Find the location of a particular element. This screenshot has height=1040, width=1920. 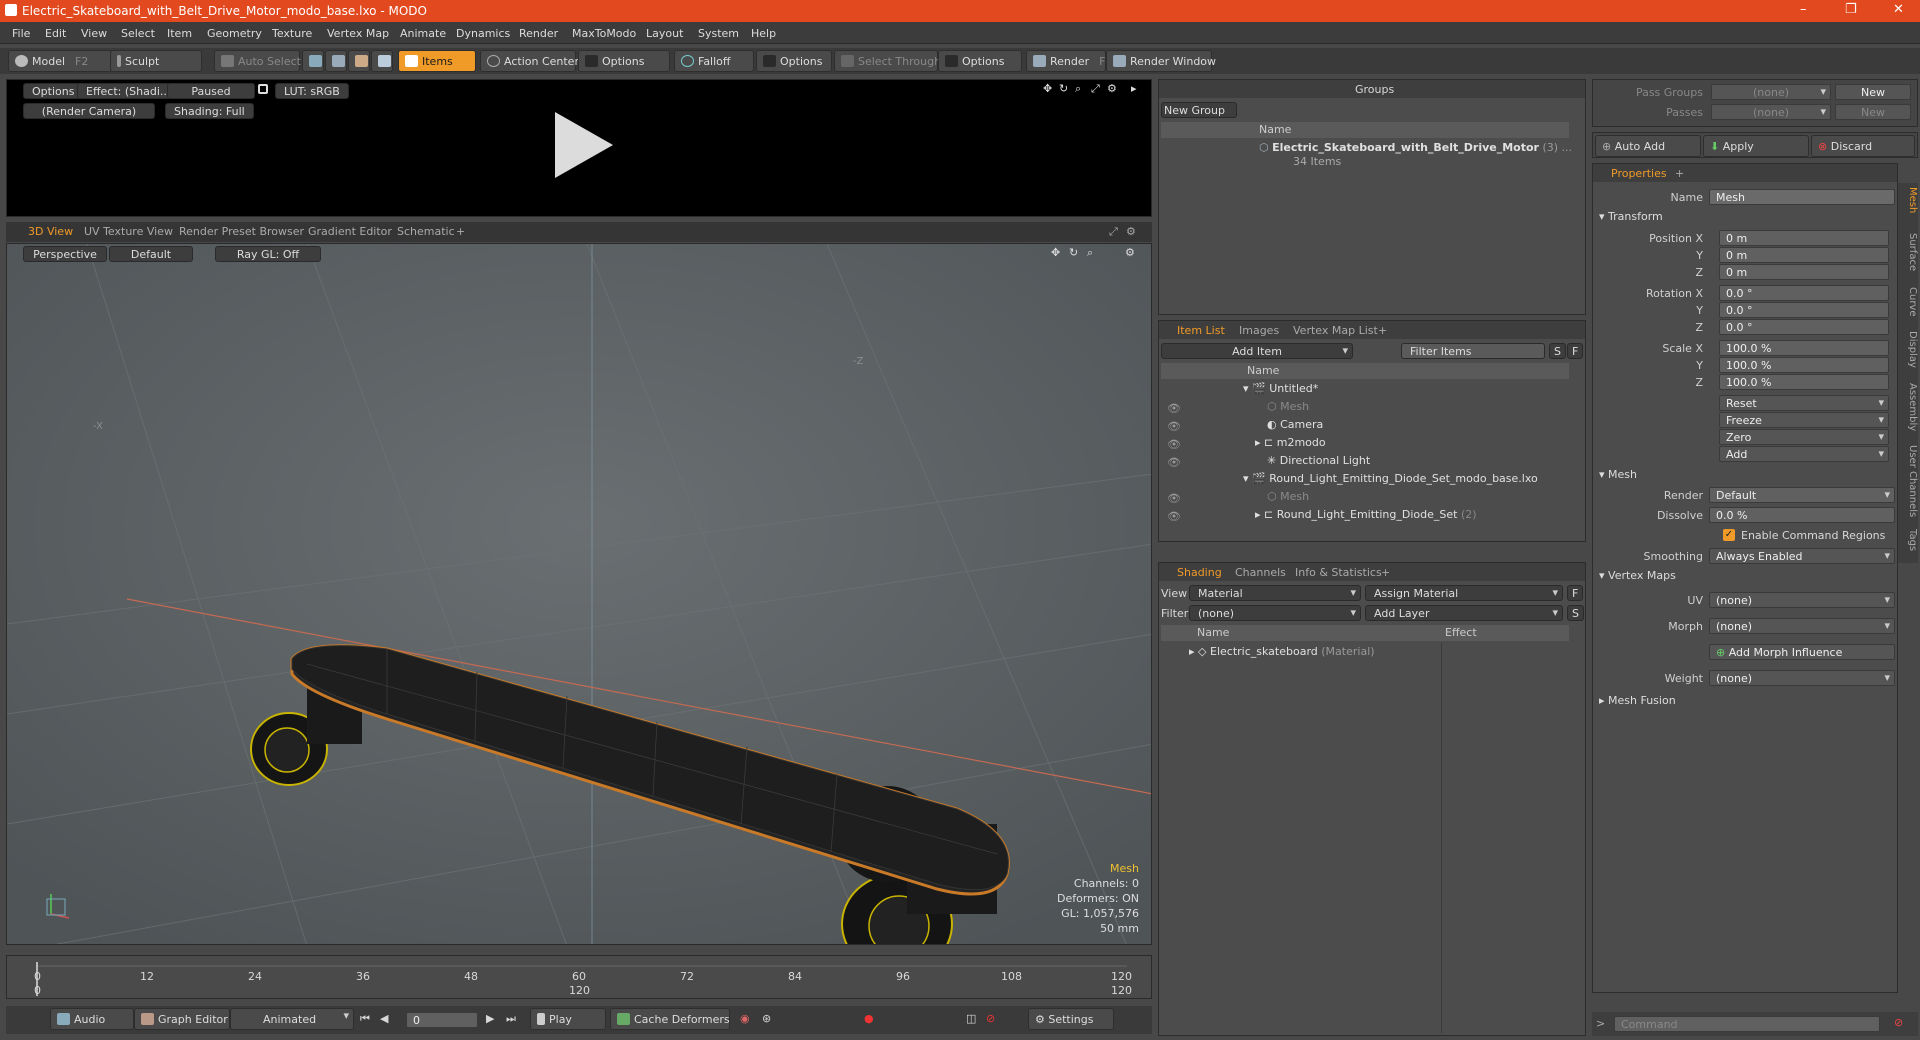

viewport-settings-icon: ⚙ is located at coordinates (1130, 252).